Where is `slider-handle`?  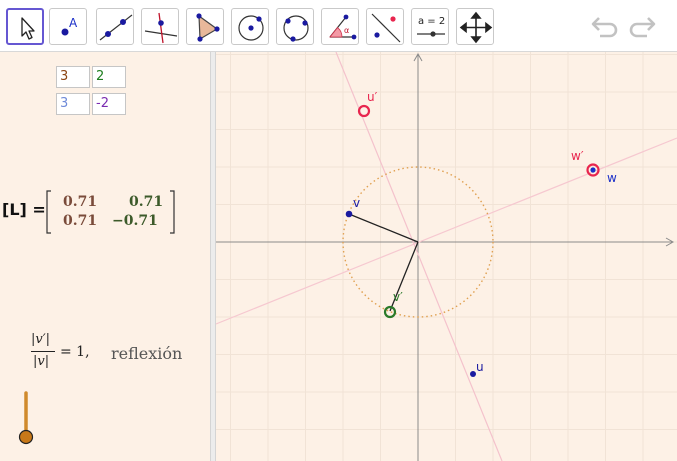 slider-handle is located at coordinates (26, 437).